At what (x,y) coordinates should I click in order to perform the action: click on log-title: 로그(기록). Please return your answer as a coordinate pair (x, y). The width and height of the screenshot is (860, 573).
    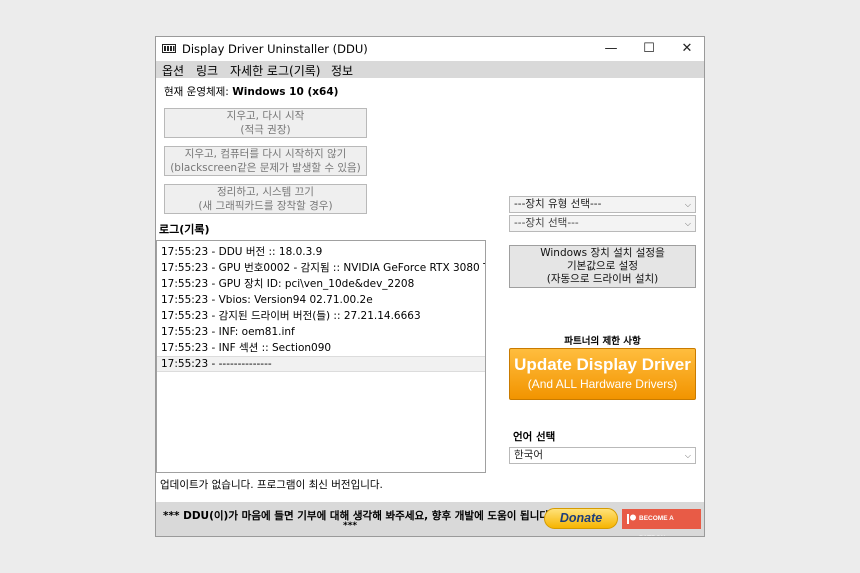
    Looking at the image, I should click on (184, 229).